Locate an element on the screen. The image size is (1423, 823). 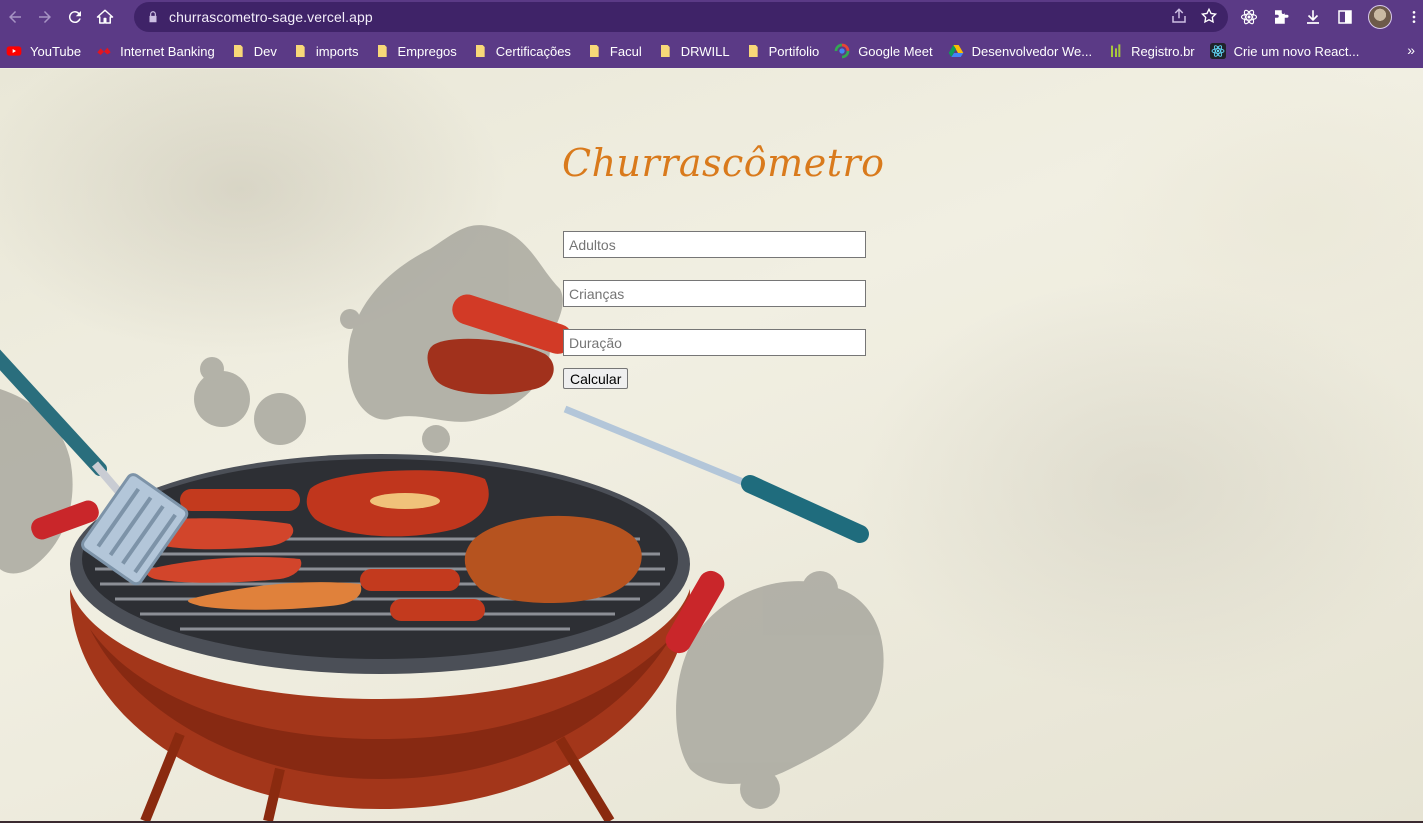
share-icon is located at coordinates (1179, 16).